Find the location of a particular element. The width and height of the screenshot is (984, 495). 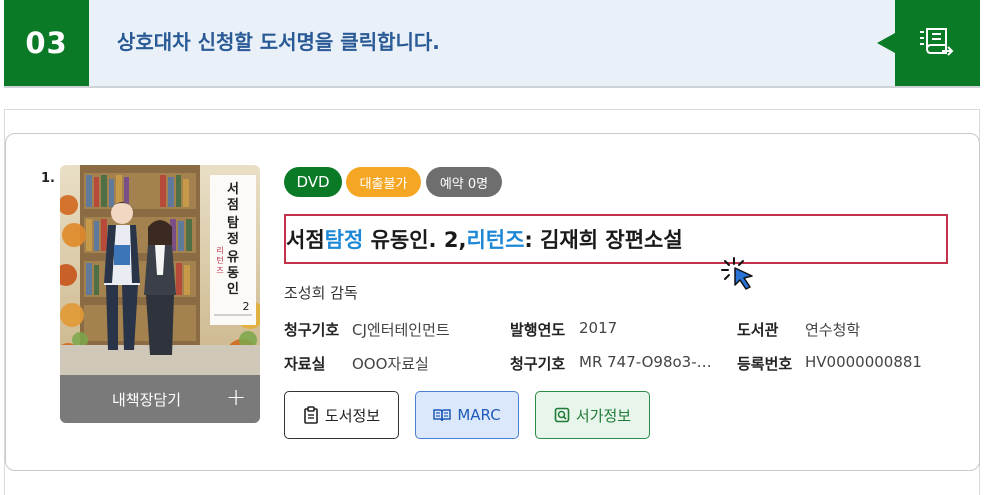

call-number-label-2: 청구기호 is located at coordinates (538, 364).